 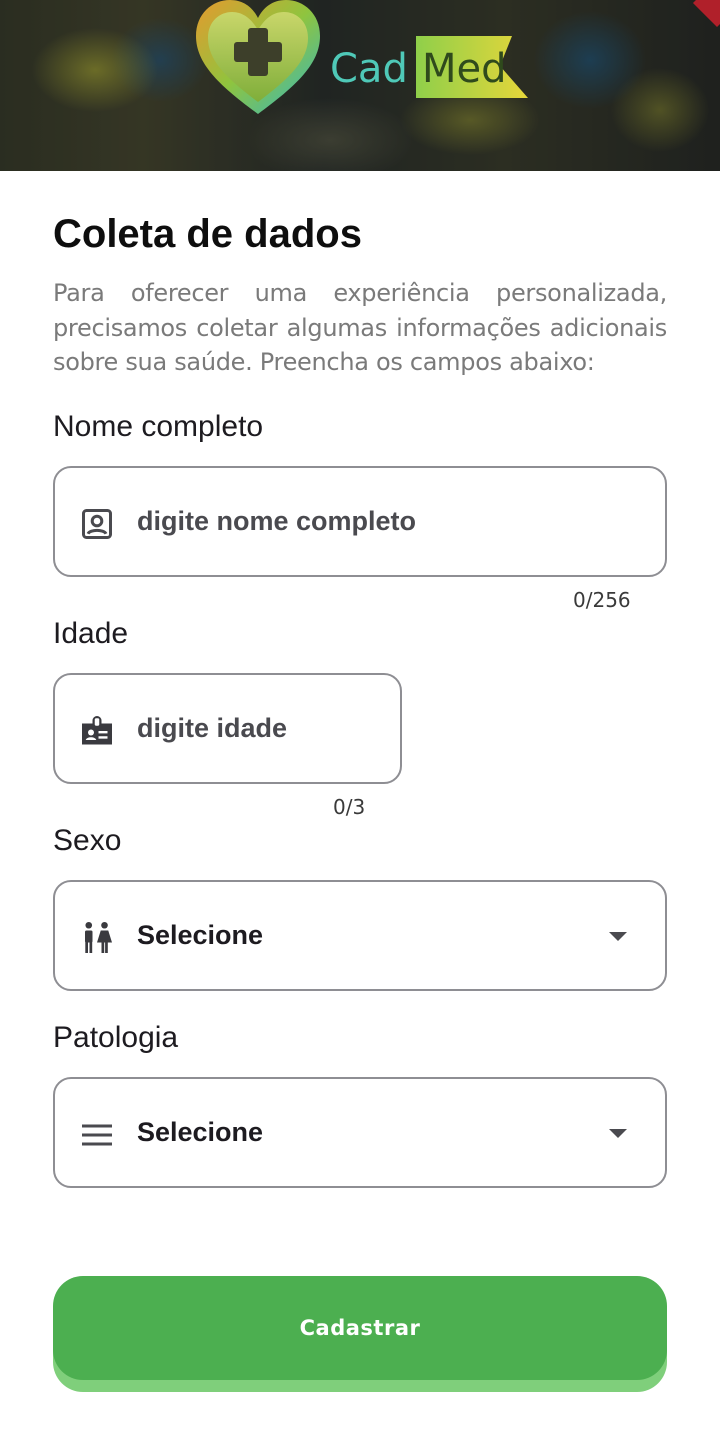 I want to click on badge-icon, so click(x=97, y=730).